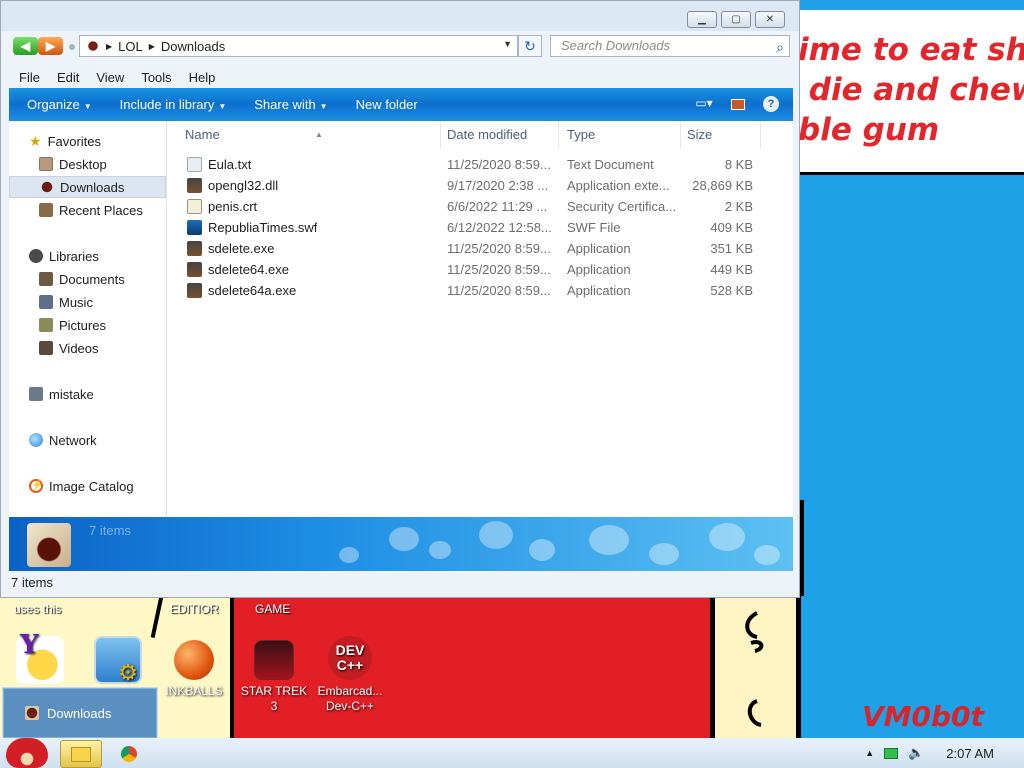 The width and height of the screenshot is (1024, 768). I want to click on wallpaper-text: ime to eat shit die and chew ble gum, so click(911, 90).